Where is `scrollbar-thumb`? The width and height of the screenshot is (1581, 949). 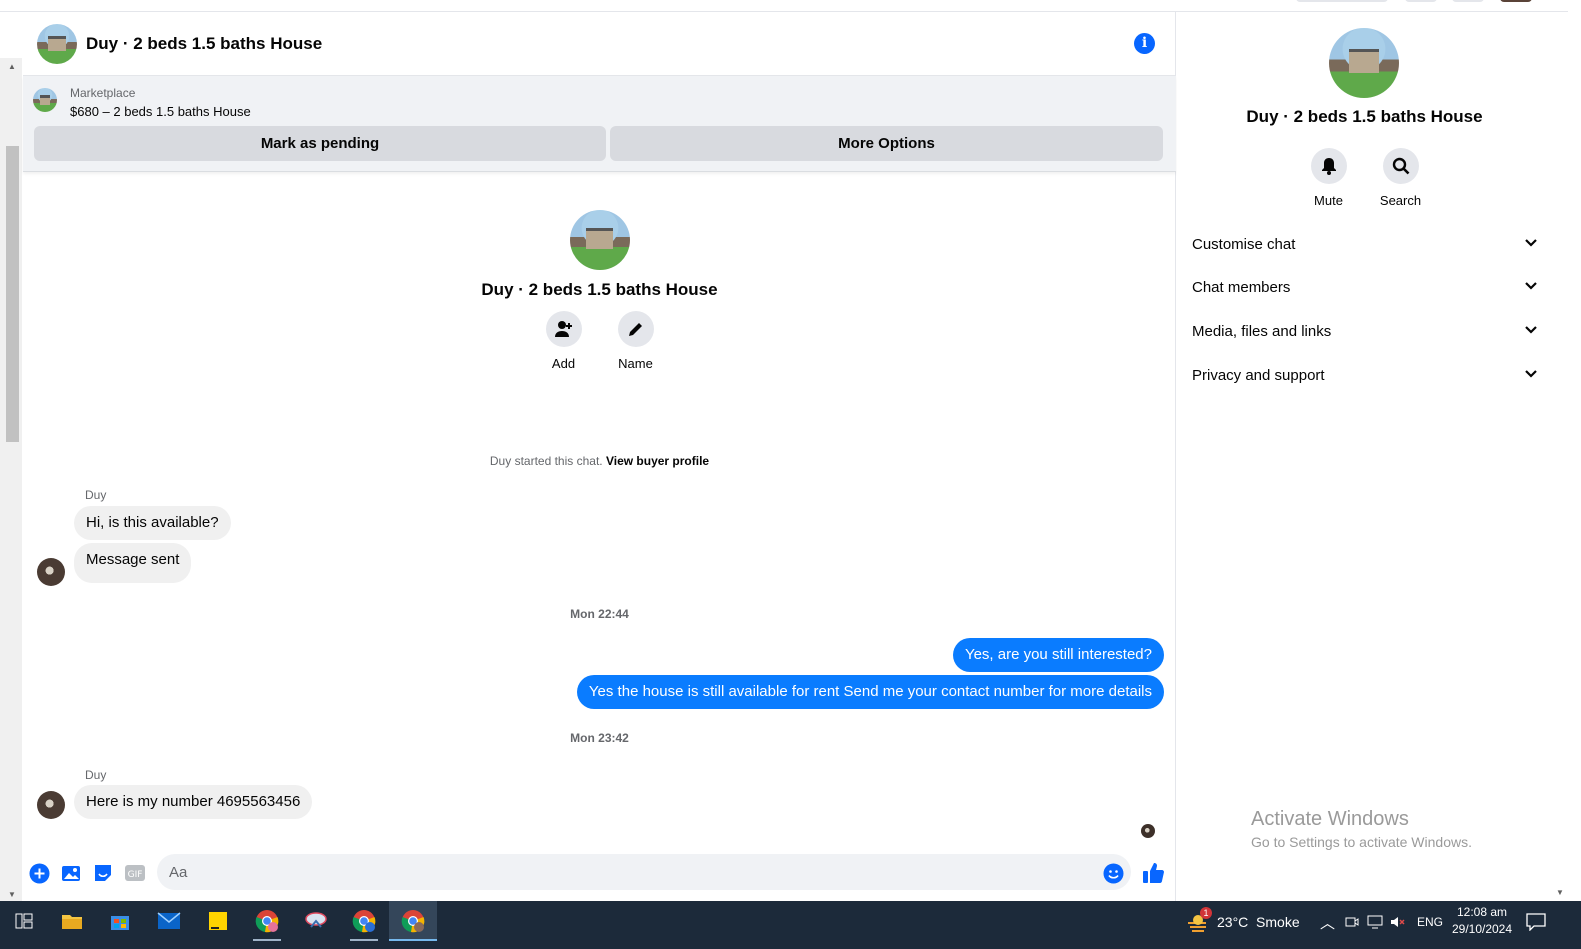 scrollbar-thumb is located at coordinates (12, 294).